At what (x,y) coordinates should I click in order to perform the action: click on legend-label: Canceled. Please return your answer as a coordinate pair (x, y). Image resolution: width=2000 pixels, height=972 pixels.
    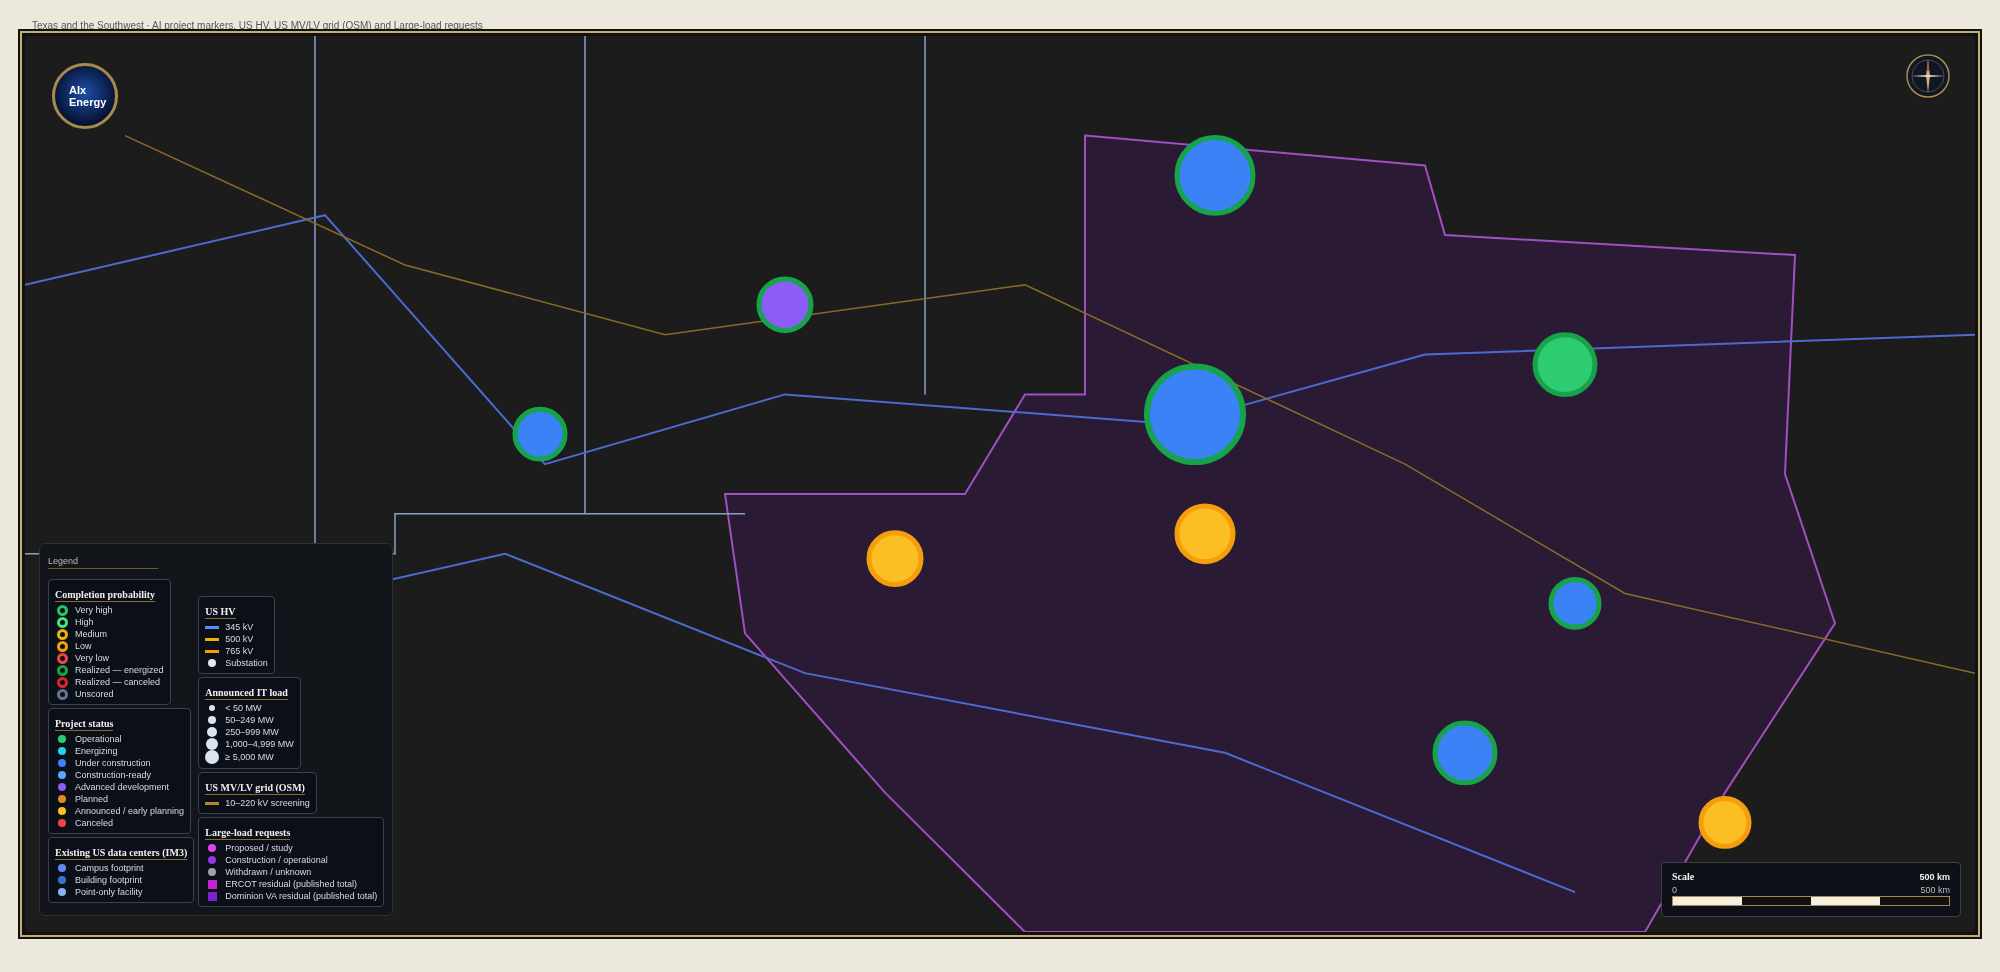
    Looking at the image, I should click on (94, 823).